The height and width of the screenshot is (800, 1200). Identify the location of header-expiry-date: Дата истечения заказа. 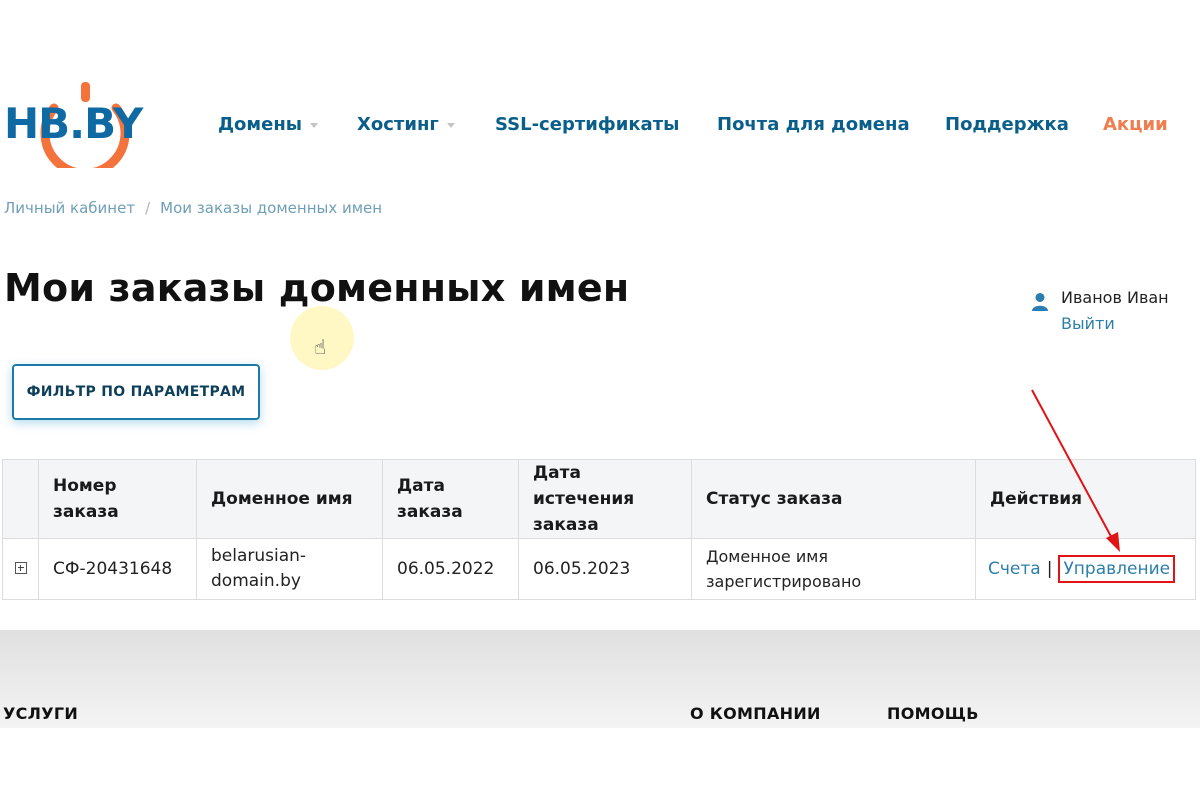
(605, 499).